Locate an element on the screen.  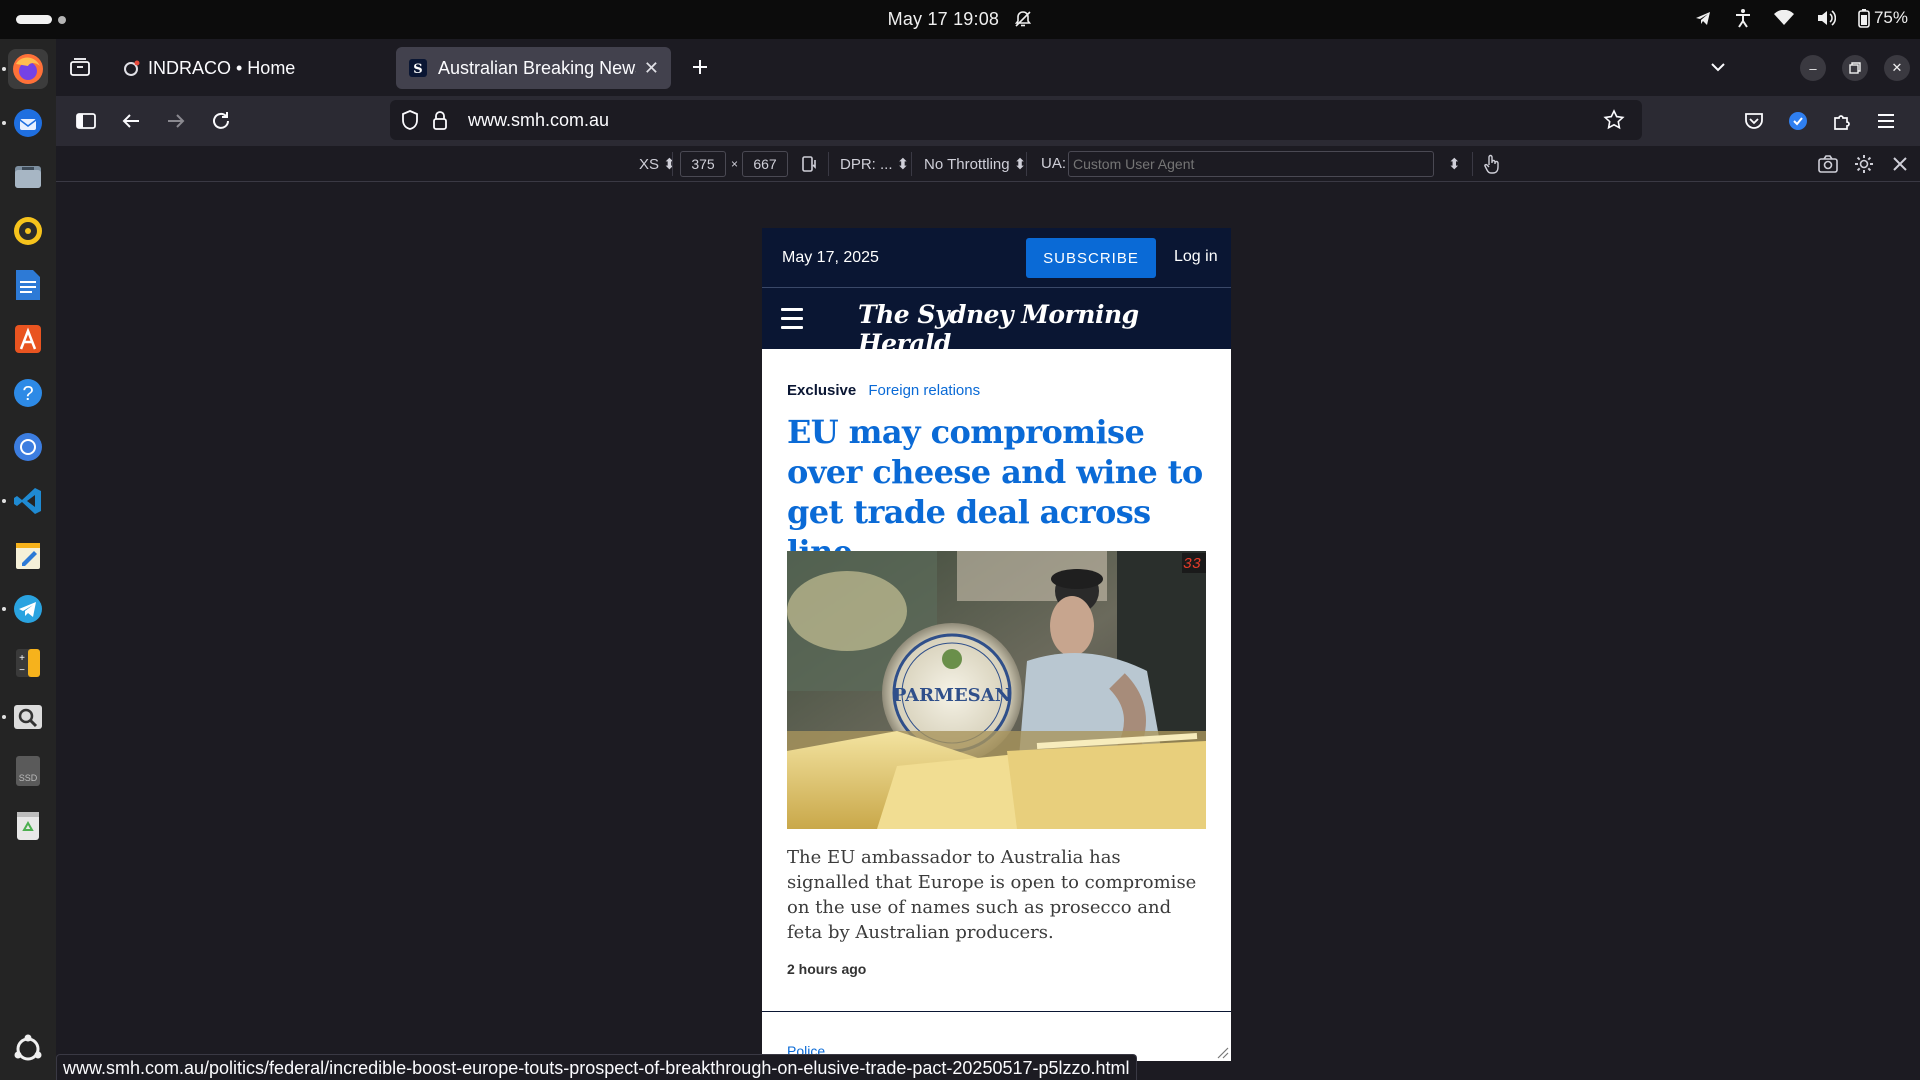
svg-text: SSD is located at coordinates (28, 778).